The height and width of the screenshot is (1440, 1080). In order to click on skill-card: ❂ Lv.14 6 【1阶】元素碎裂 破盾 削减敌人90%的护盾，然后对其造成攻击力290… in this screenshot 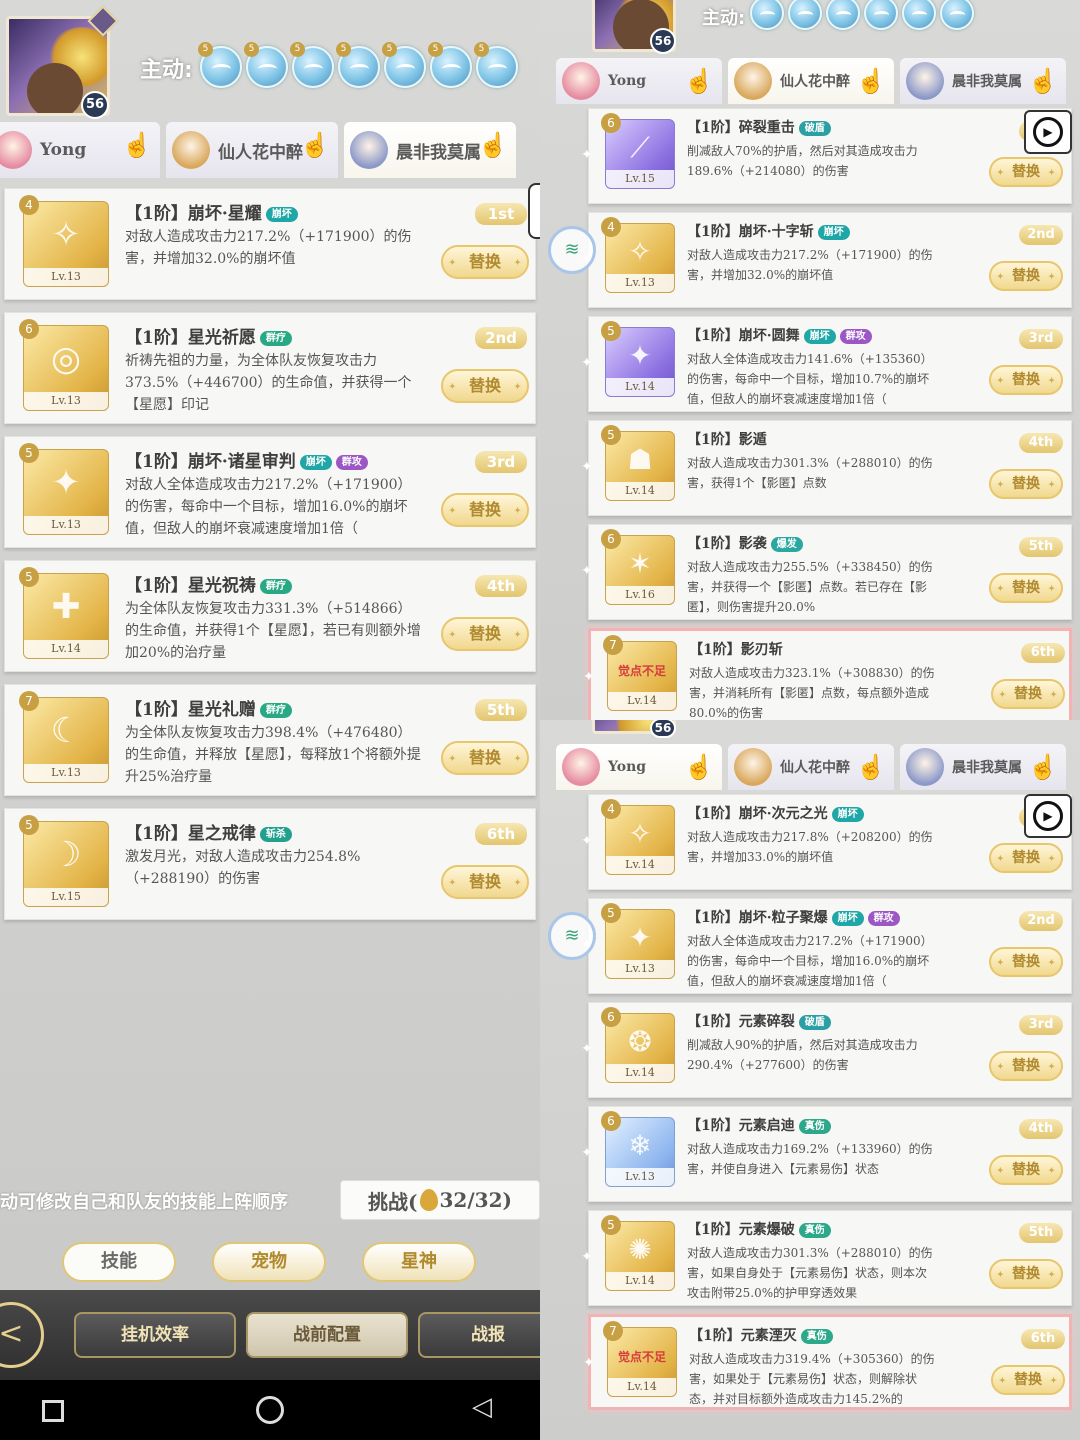, I will do `click(826, 1050)`.